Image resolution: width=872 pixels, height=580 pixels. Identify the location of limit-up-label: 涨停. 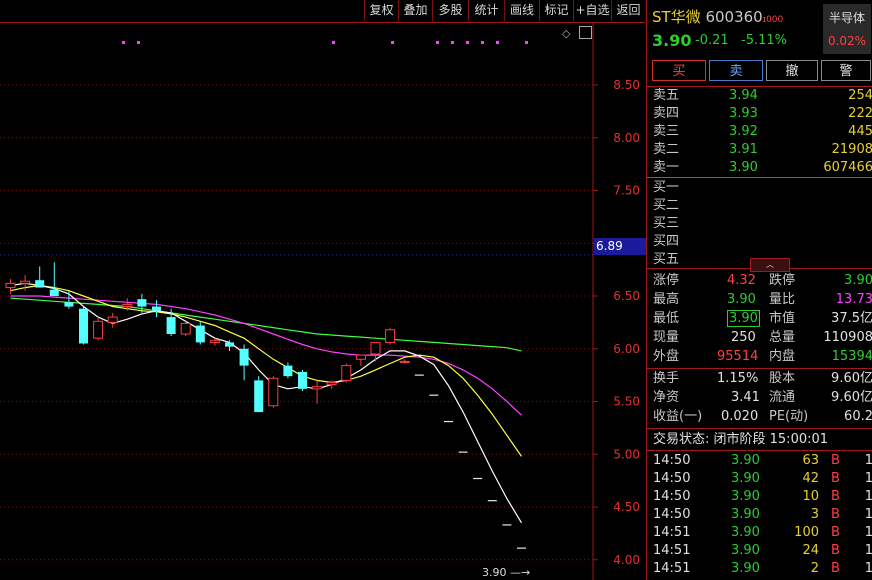
(666, 280).